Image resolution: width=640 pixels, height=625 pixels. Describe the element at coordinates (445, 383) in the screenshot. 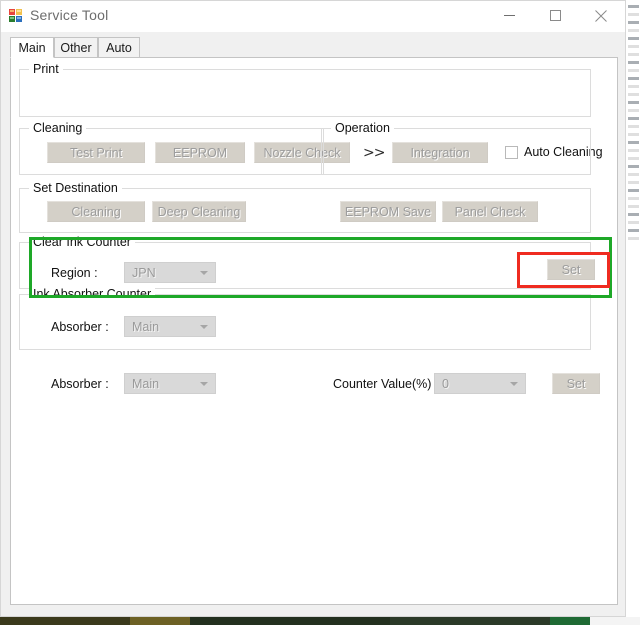

I see `counter-value: 0` at that location.